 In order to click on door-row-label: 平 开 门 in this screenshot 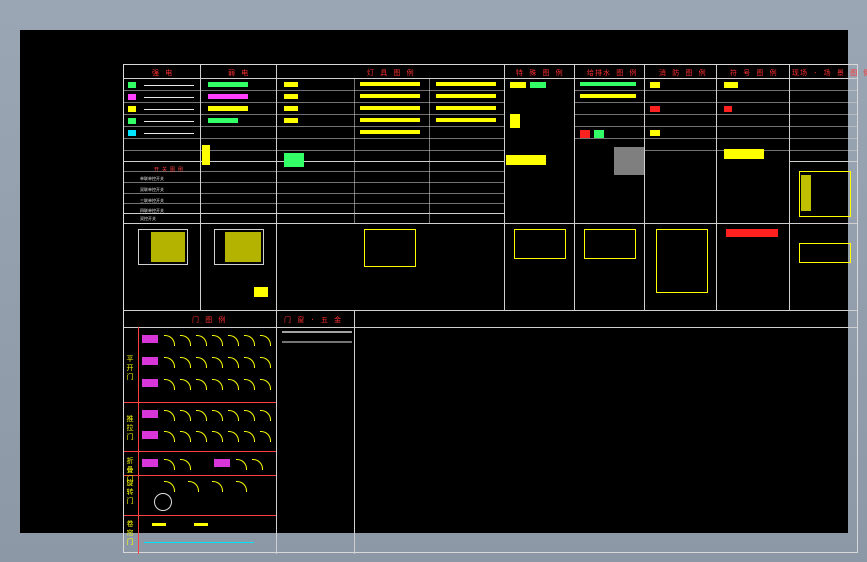, I will do `click(130, 368)`.